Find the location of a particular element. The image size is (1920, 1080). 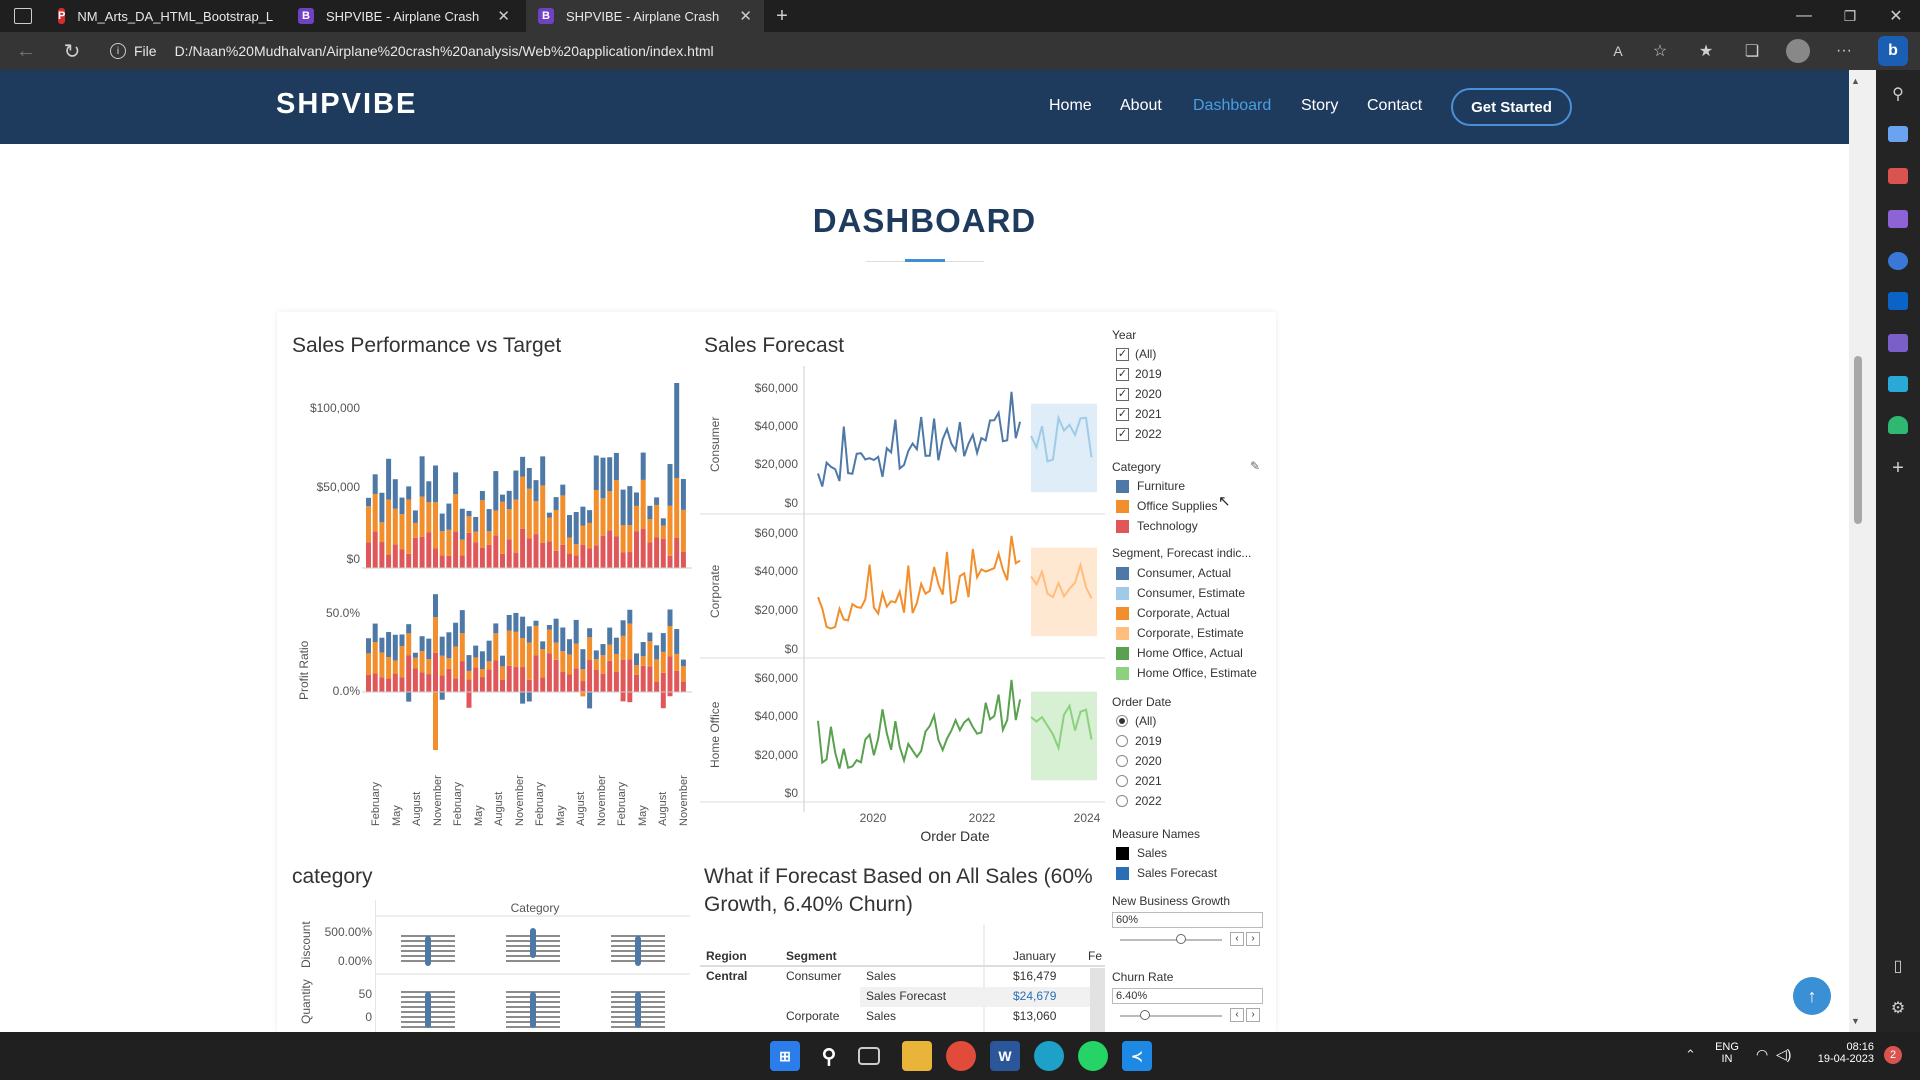

churn-slider-thumb is located at coordinates (1145, 1015).